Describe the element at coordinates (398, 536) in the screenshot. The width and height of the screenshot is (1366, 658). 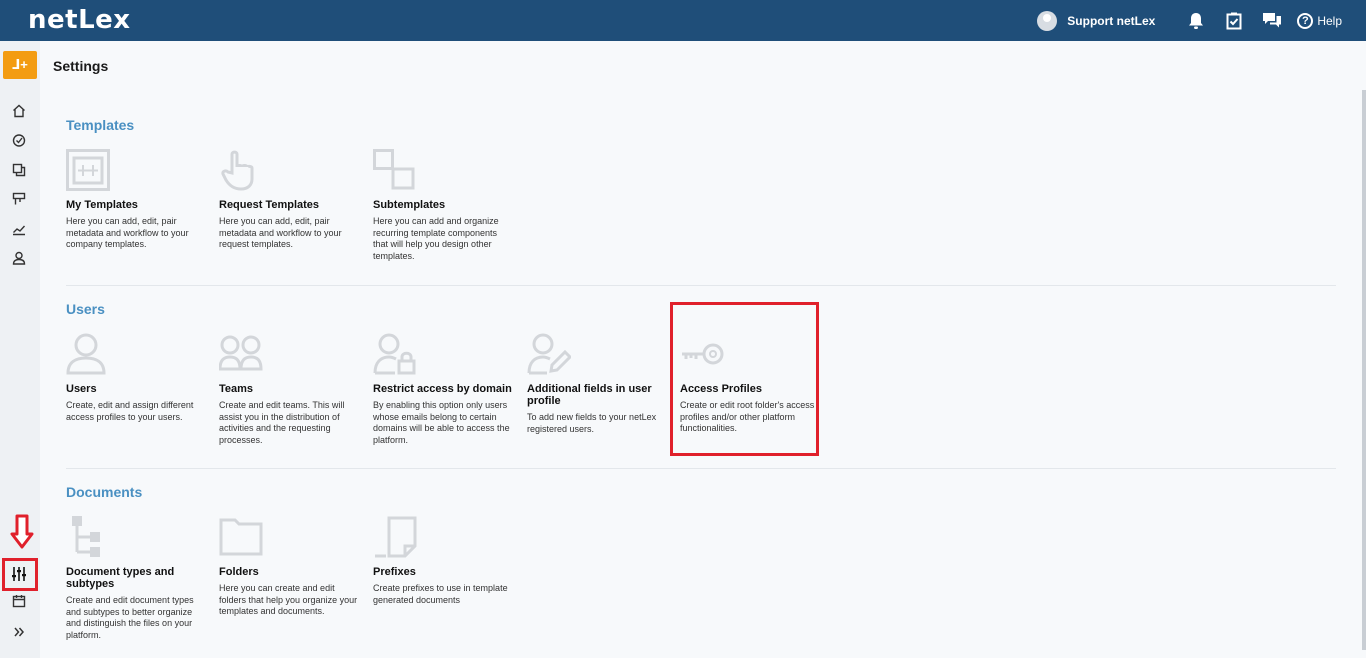
I see `prefix-document-icon` at that location.